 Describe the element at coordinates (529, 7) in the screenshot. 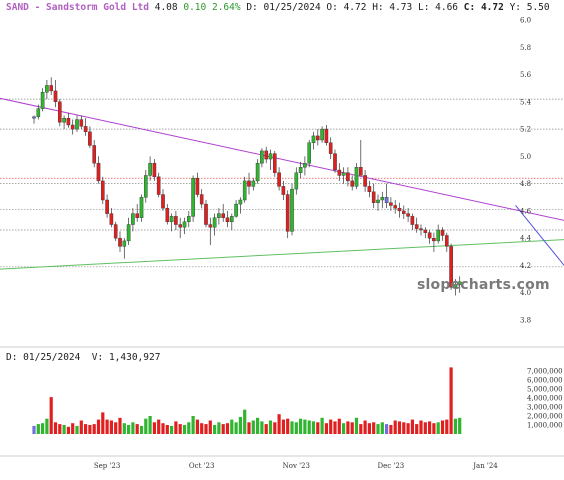

I see `y-label: Y: 5.50` at that location.